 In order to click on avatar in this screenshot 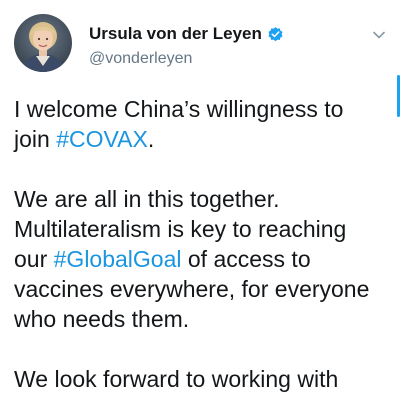, I will do `click(43, 43)`.